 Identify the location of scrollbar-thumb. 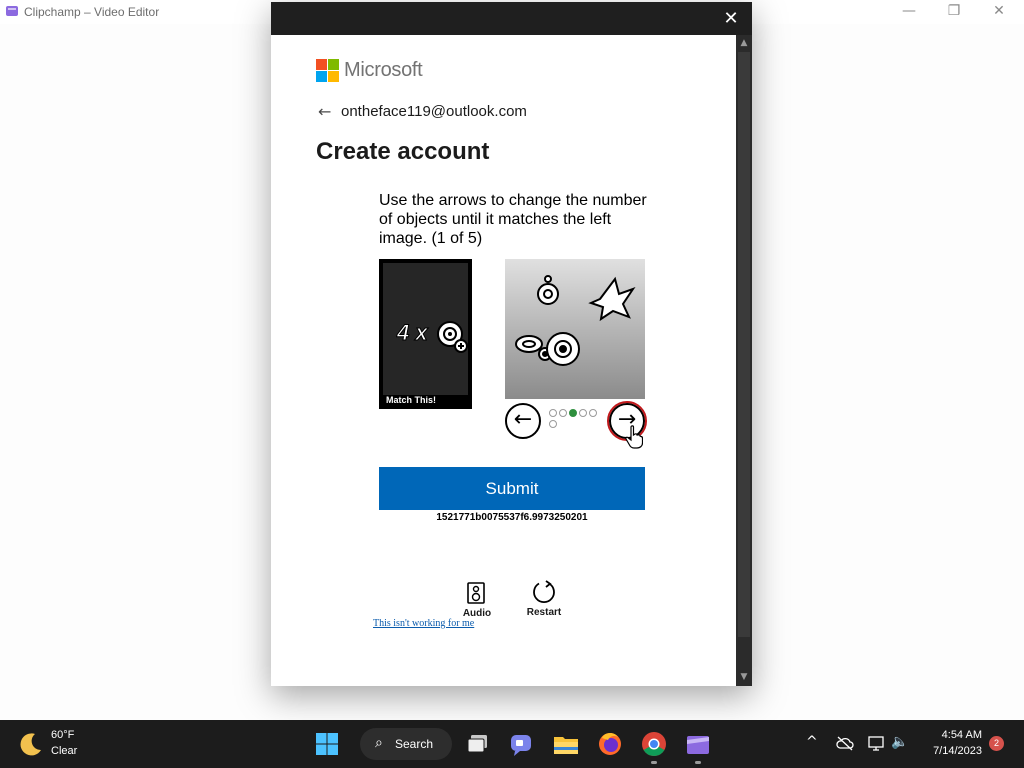
(744, 344).